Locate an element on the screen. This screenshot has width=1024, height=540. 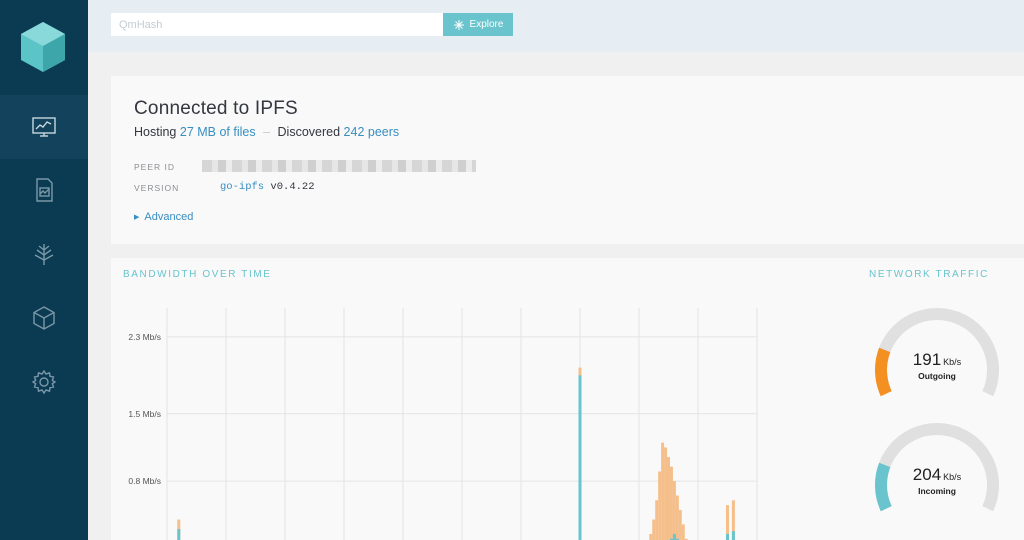
triangle-right-icon: ▶ is located at coordinates (137, 217).